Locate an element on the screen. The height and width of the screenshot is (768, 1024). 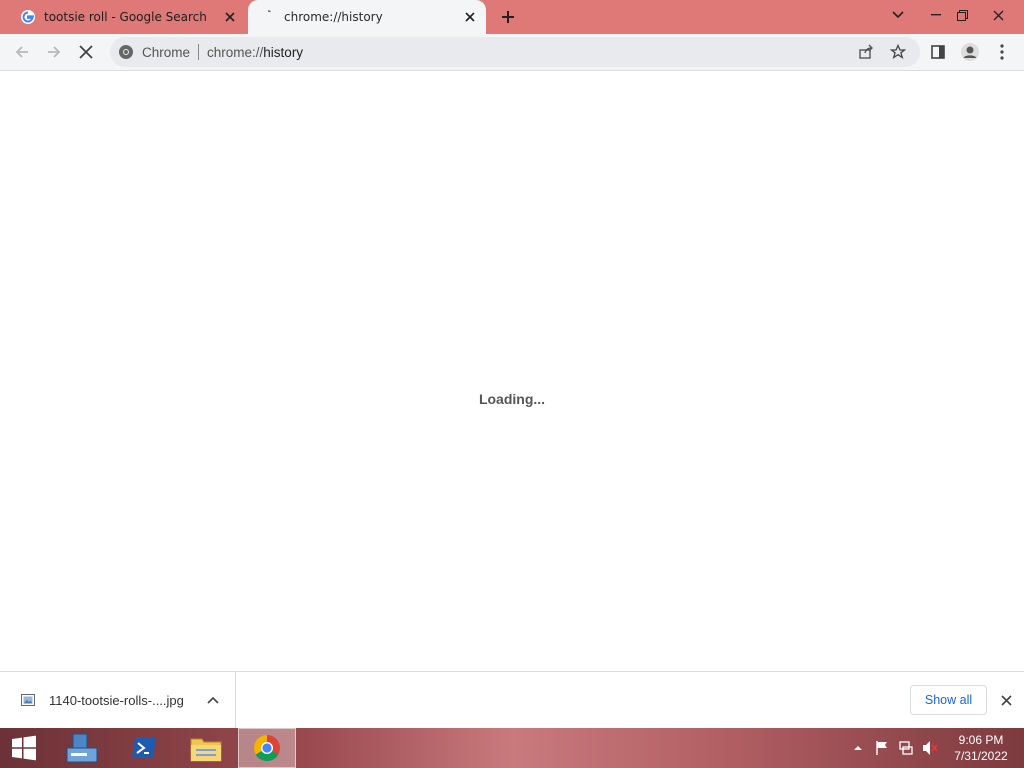
show-all-downloads-button: Show all is located at coordinates (948, 700).